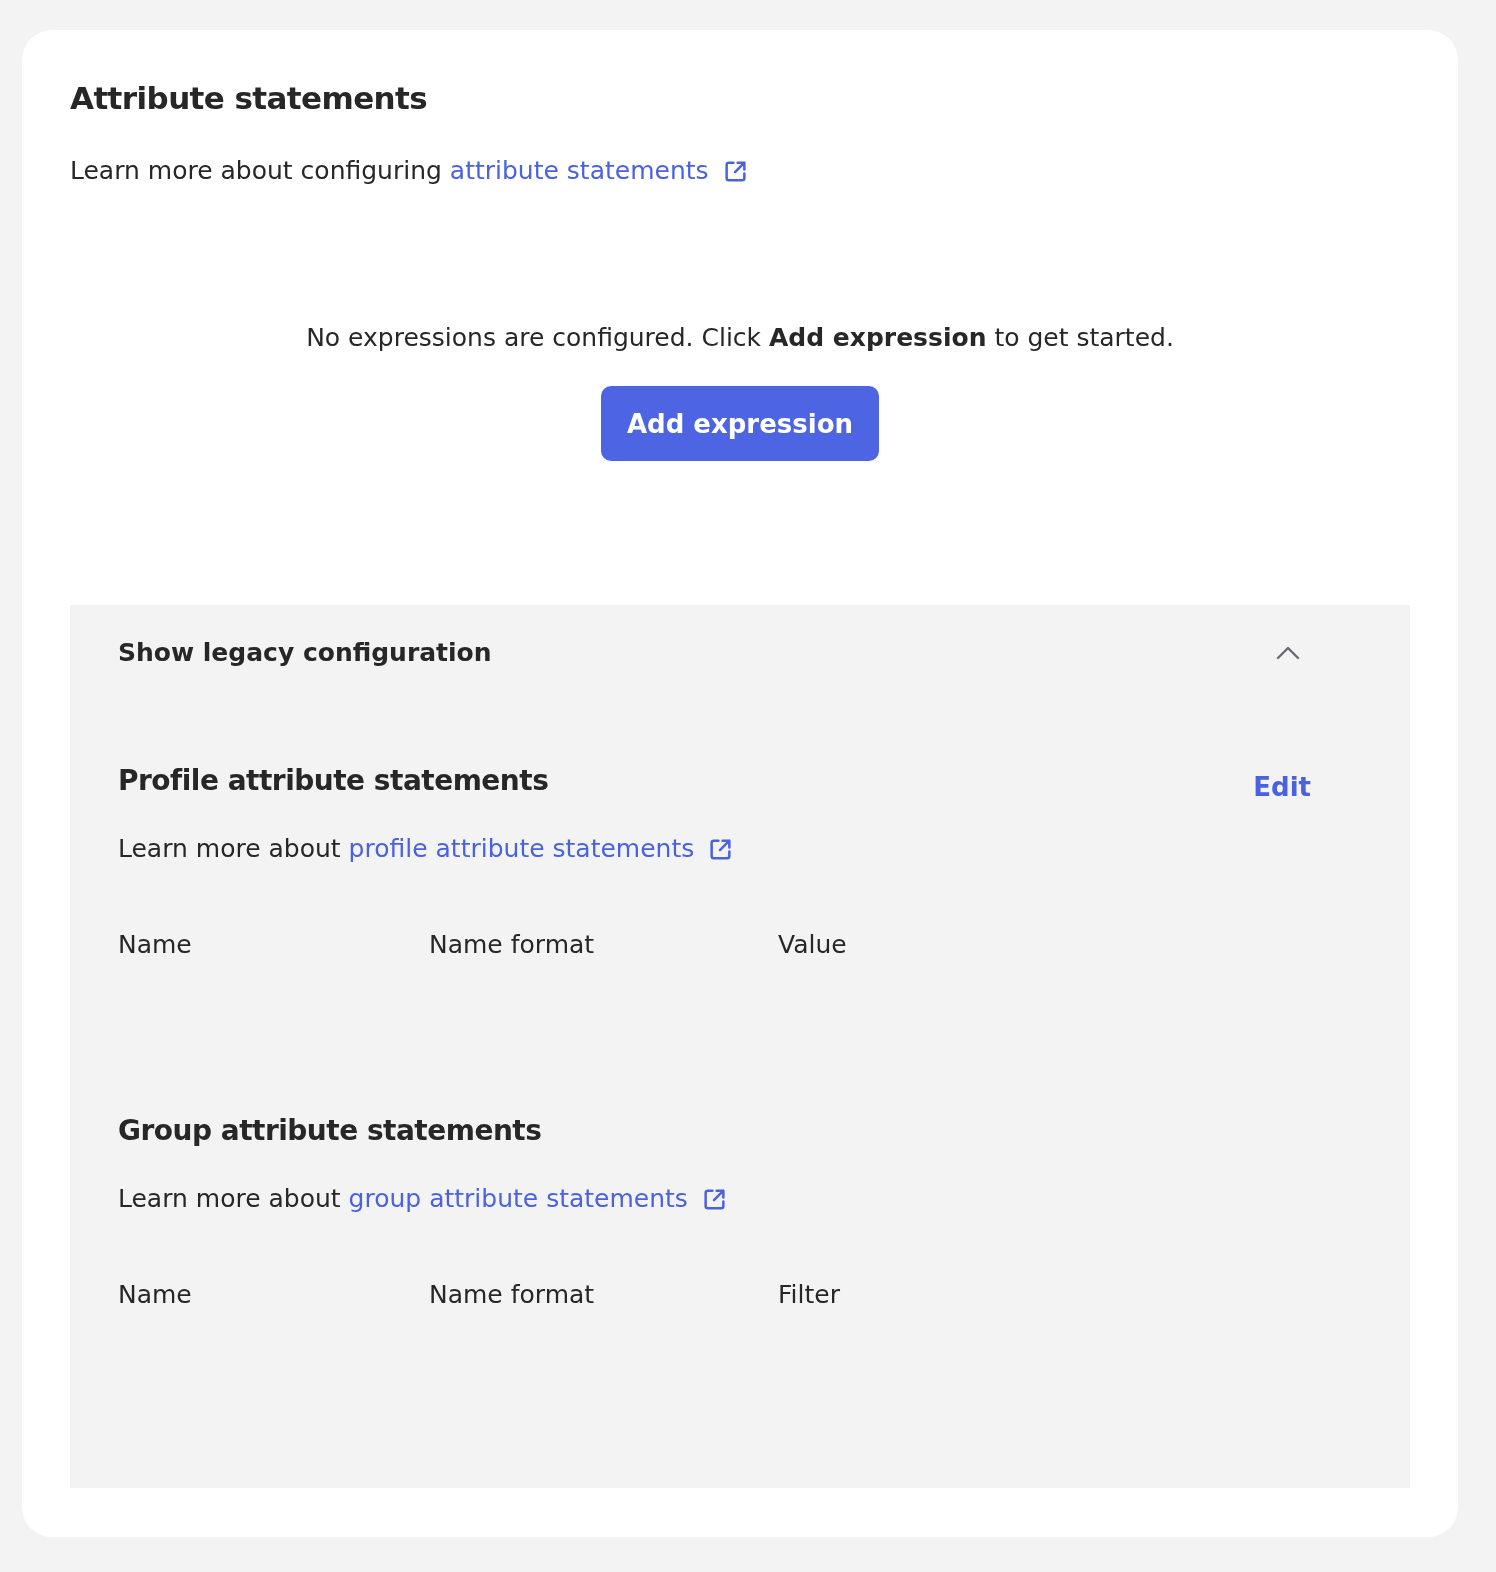 This screenshot has height=1572, width=1496. Describe the element at coordinates (740, 338) in the screenshot. I see `empty-state-message: No expressions are configured. Click Add expression to get started.` at that location.